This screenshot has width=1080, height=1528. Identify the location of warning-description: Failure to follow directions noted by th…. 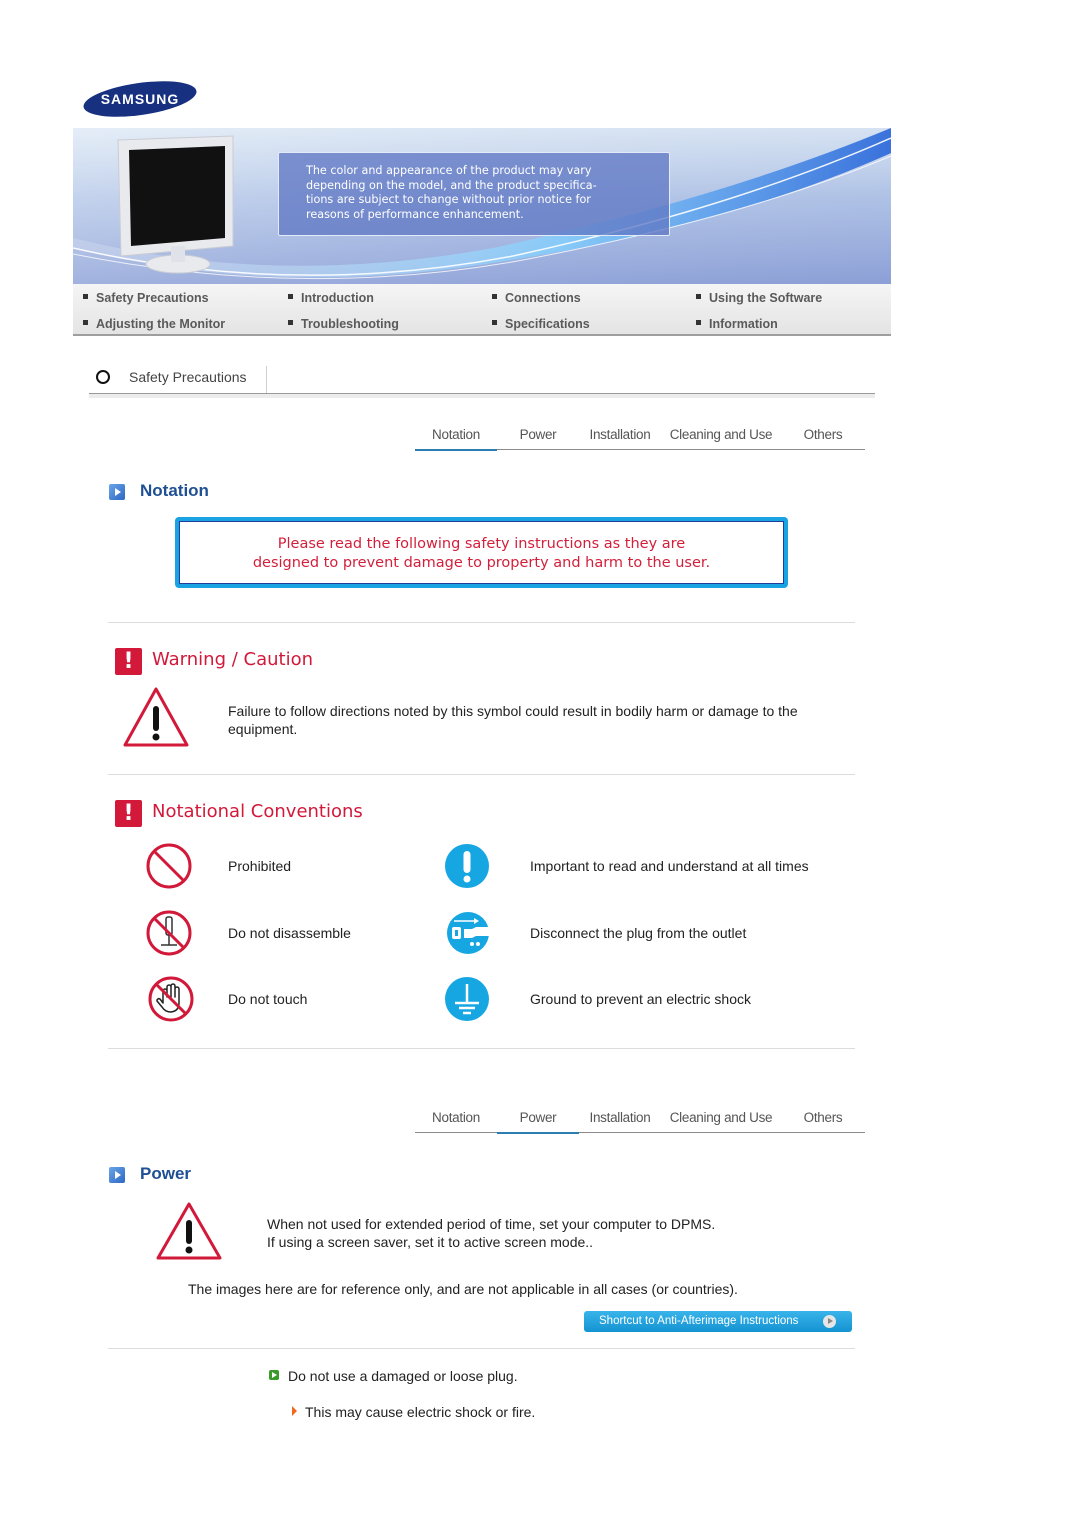
(513, 720).